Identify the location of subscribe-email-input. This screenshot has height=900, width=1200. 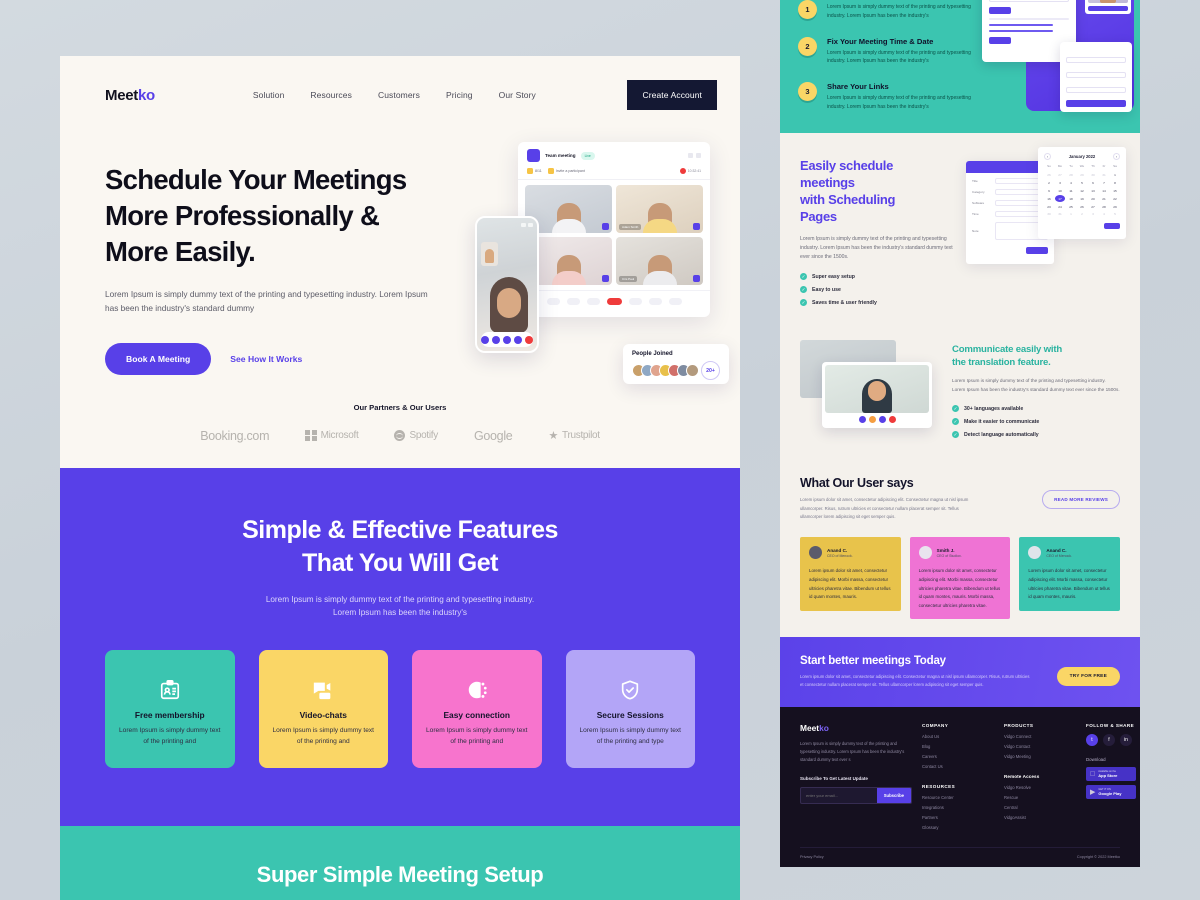
(839, 796).